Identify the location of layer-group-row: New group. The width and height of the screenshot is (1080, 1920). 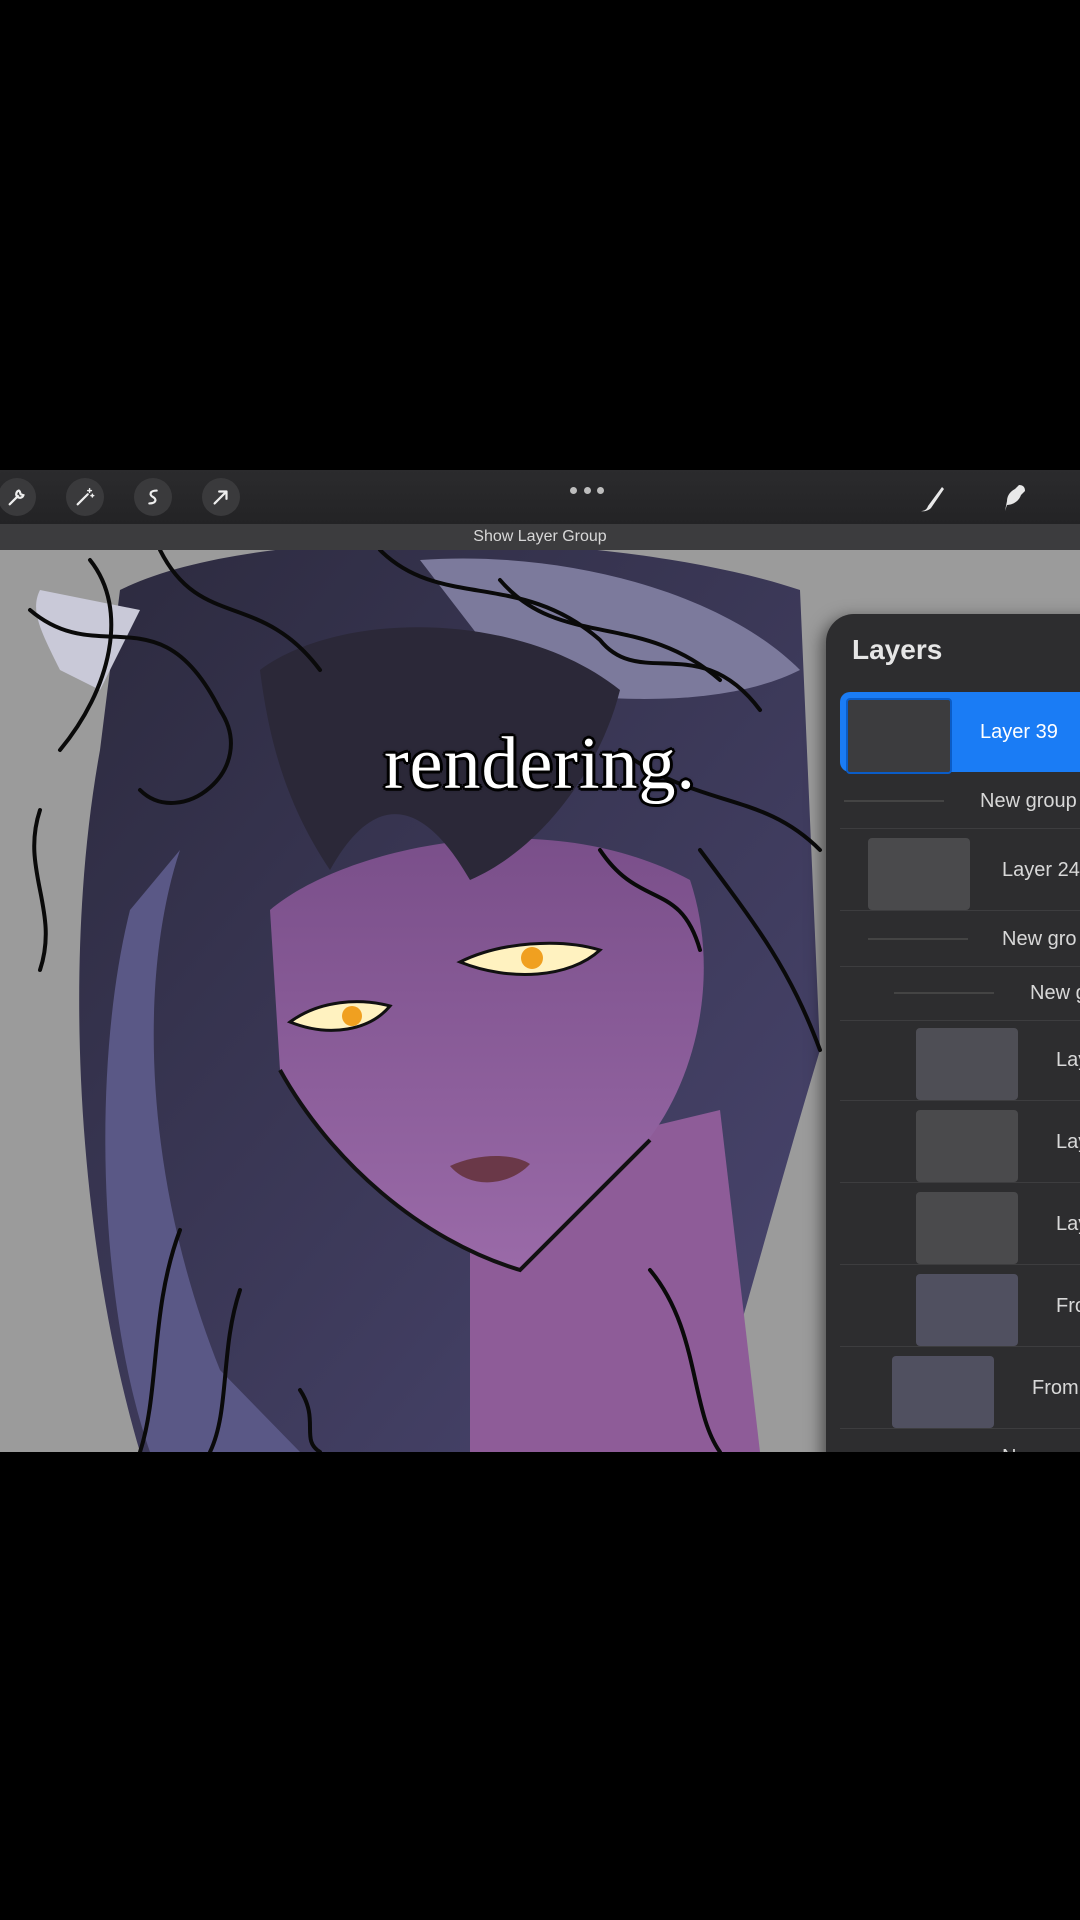
(960, 801).